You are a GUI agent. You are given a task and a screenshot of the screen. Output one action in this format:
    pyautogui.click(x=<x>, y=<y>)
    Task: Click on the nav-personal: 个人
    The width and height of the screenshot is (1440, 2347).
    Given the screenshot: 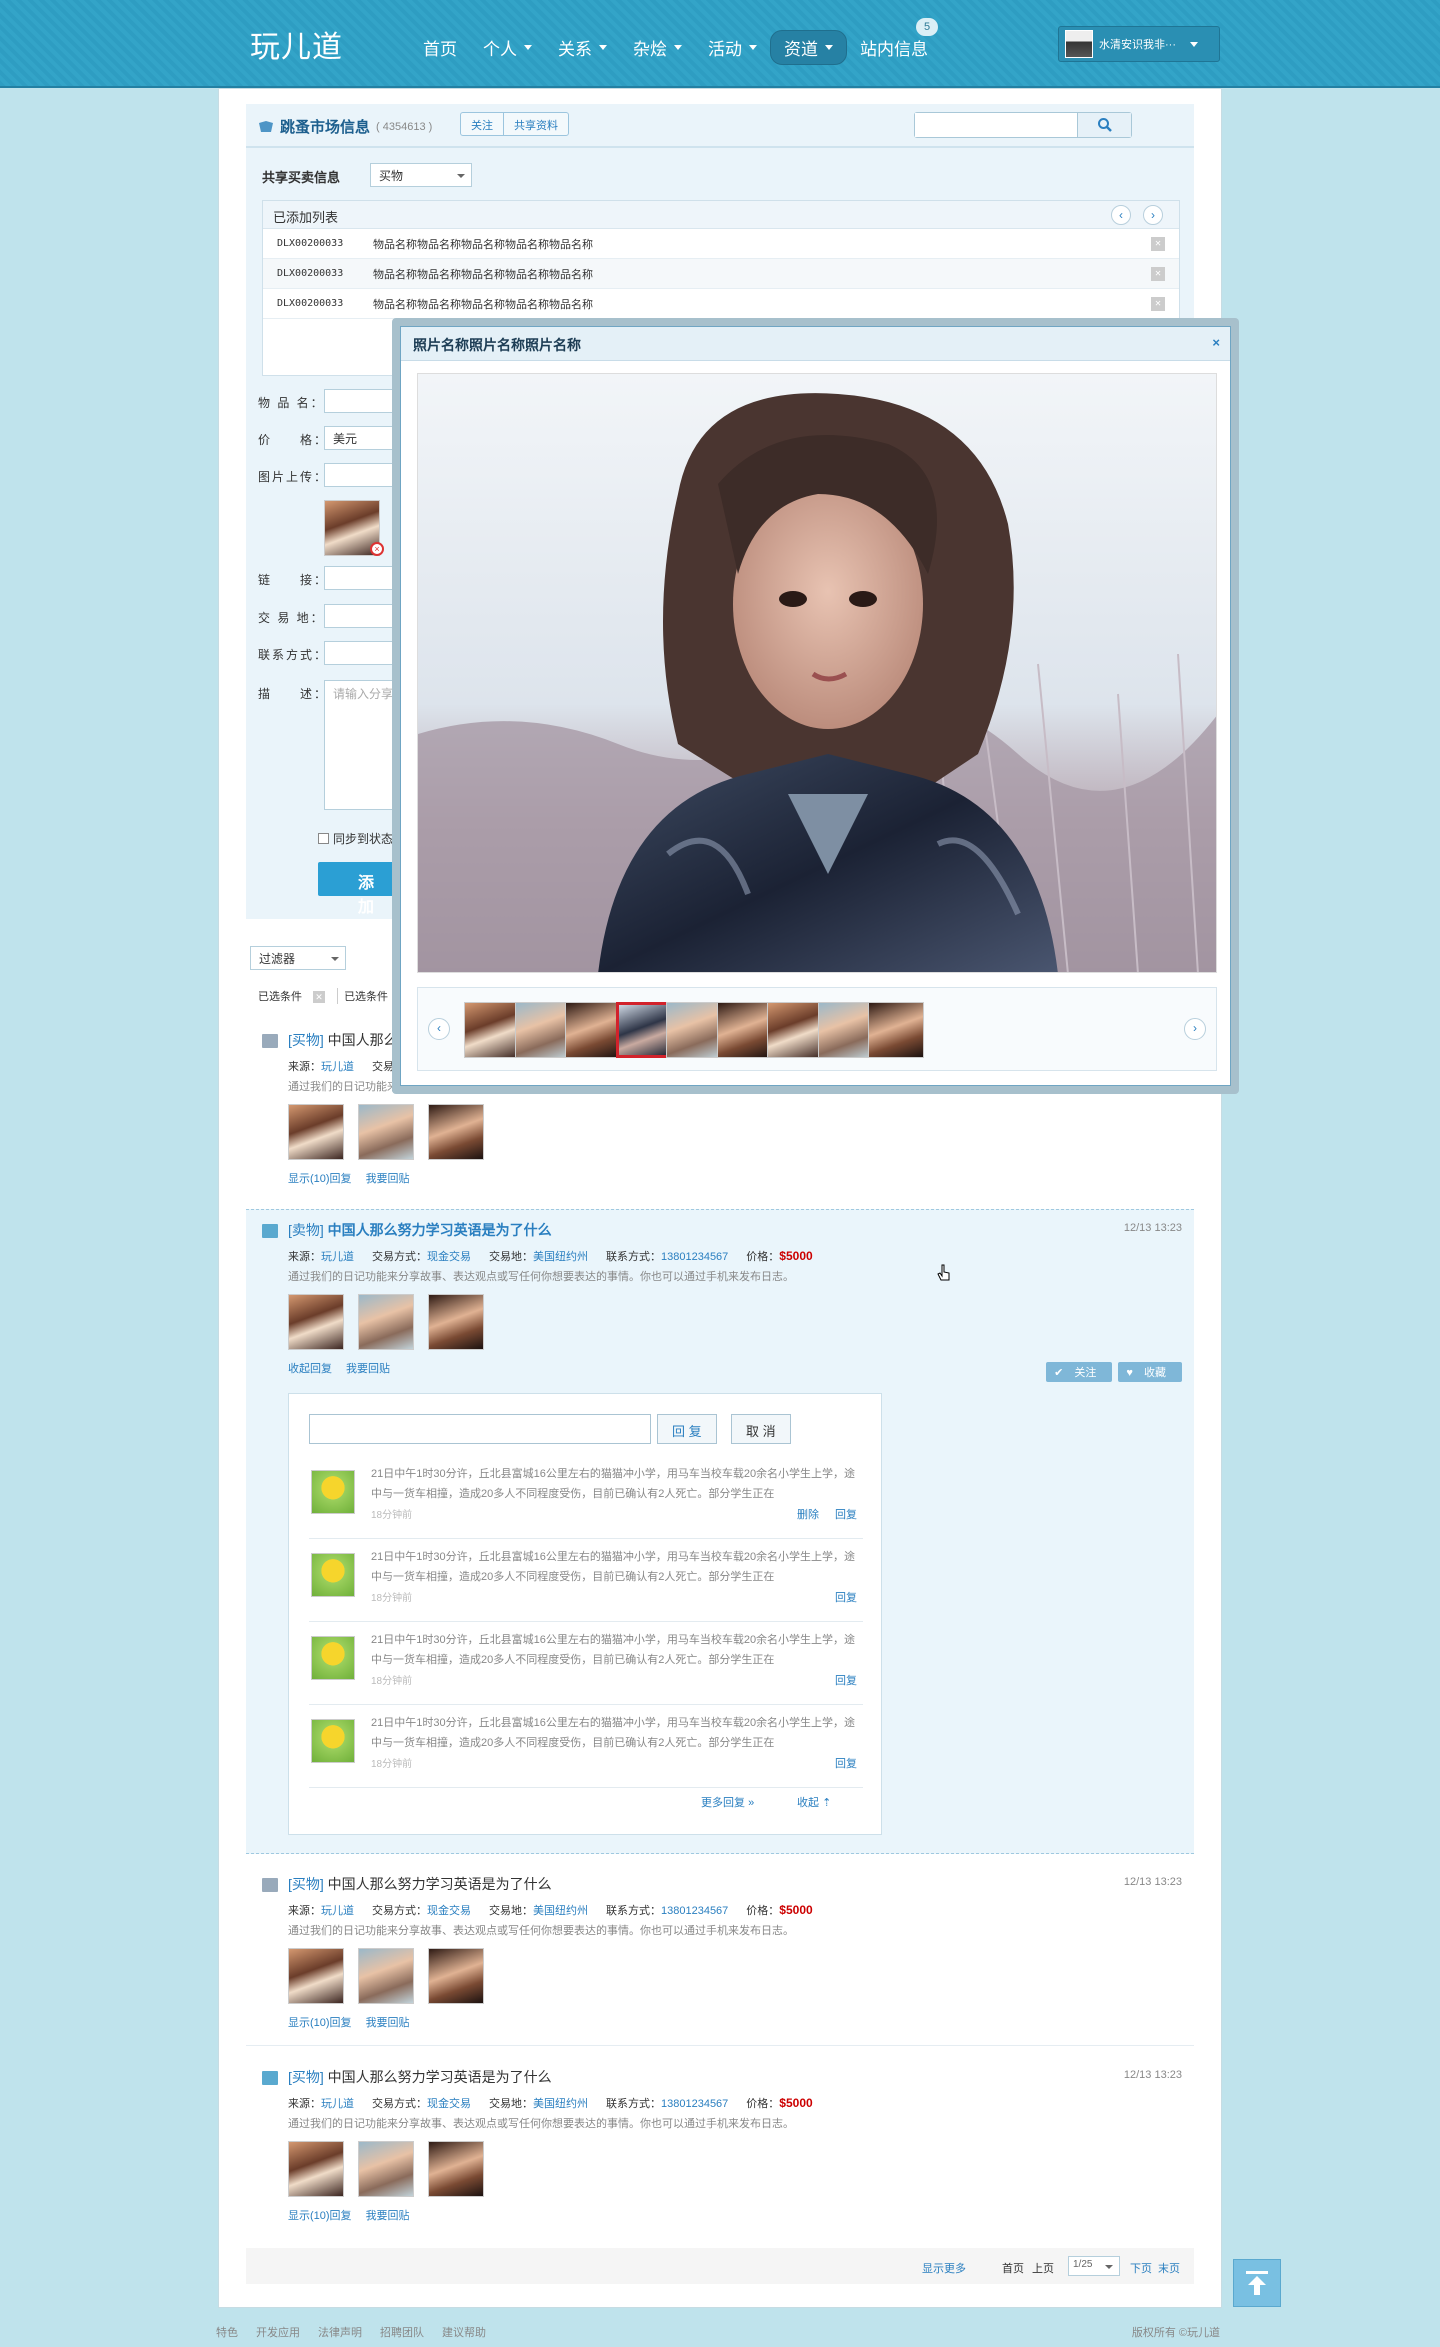 What is the action you would take?
    pyautogui.click(x=507, y=47)
    